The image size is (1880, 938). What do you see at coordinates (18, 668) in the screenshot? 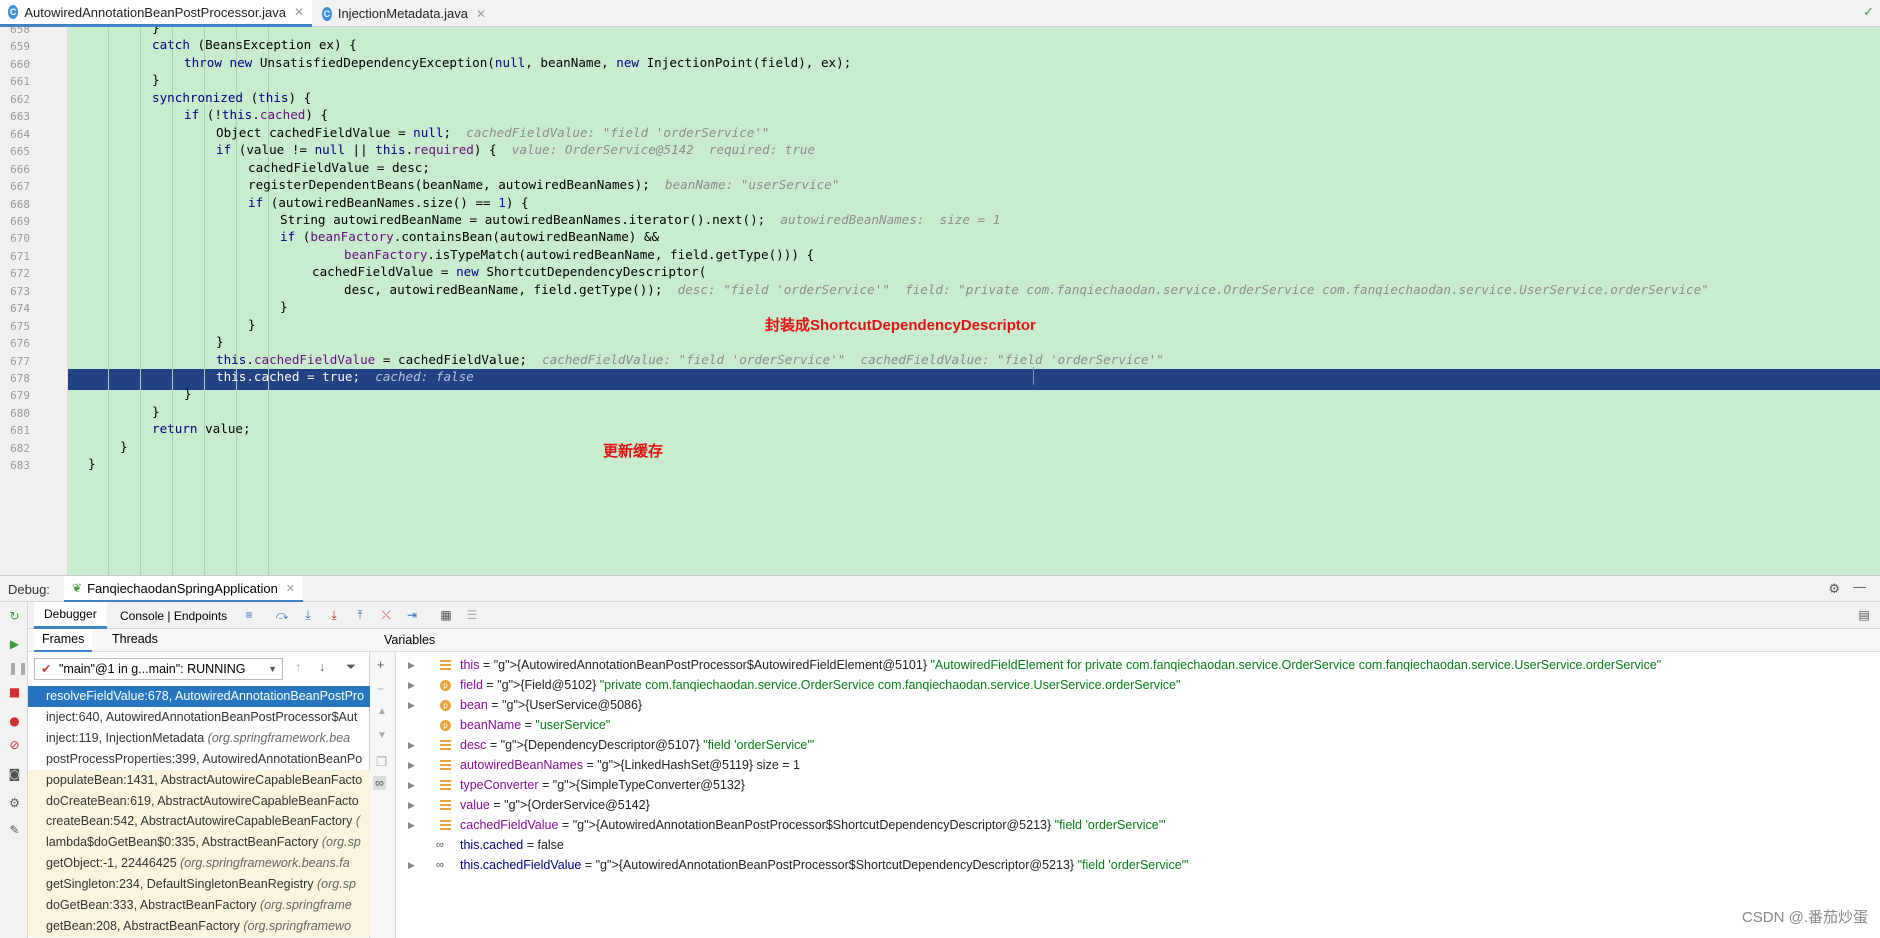
I see `pause-icon: ❚❚` at bounding box center [18, 668].